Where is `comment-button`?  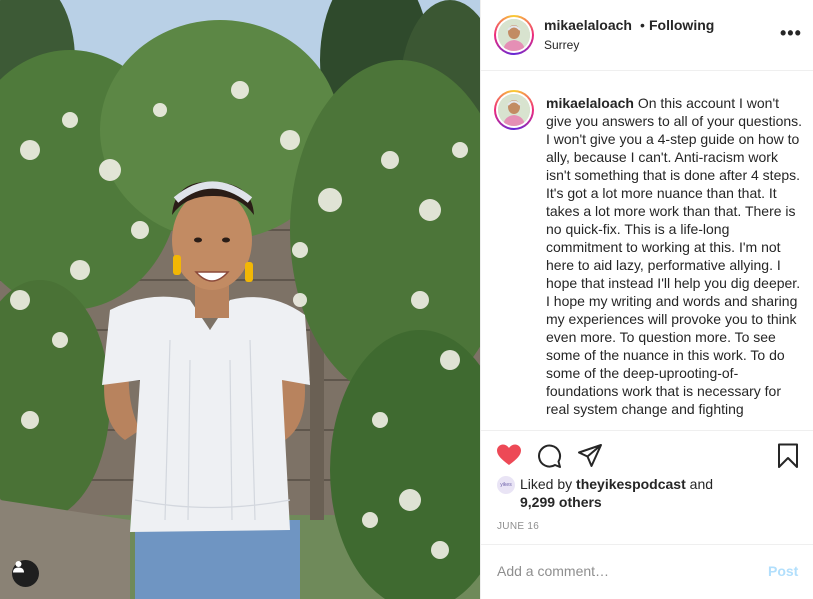 comment-button is located at coordinates (549, 458).